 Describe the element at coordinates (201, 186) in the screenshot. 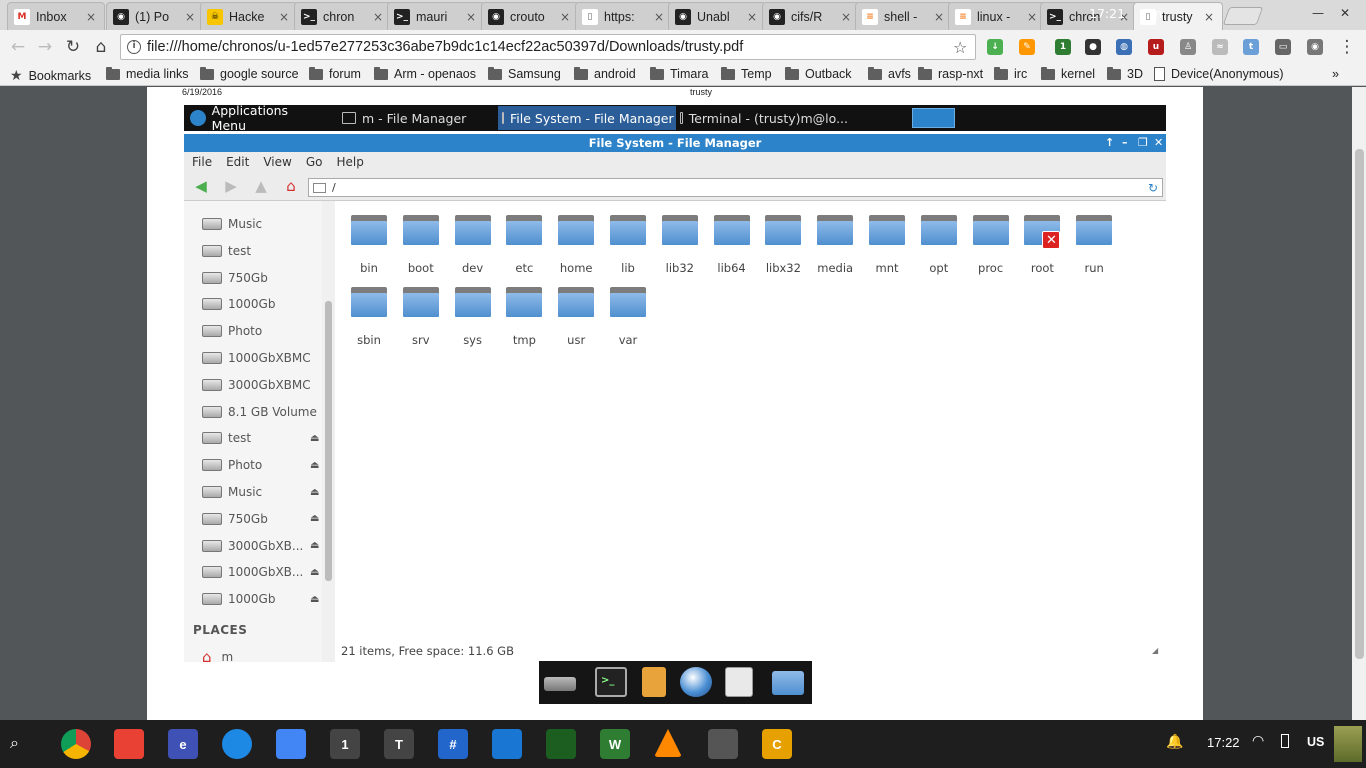

I see `fm-back-icon: ◀` at that location.